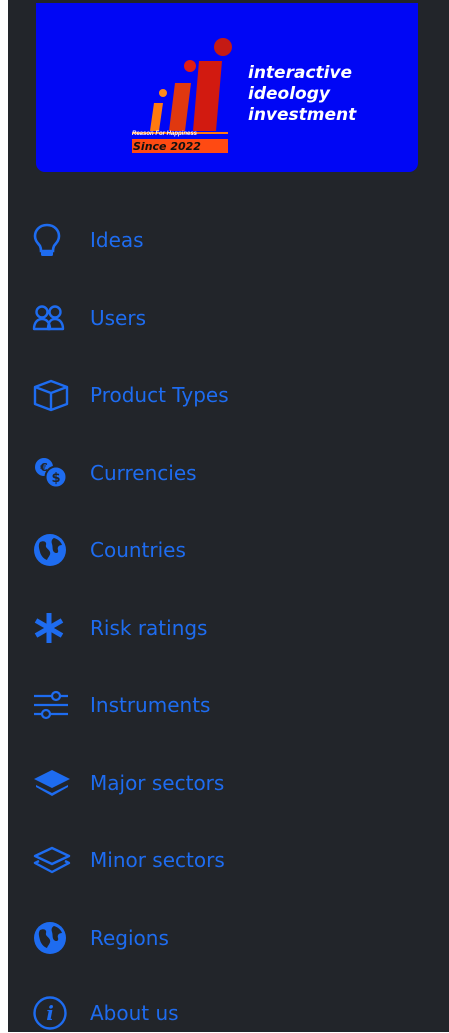  Describe the element at coordinates (58, 1013) in the screenshot. I see `info-circle-icon: i` at that location.